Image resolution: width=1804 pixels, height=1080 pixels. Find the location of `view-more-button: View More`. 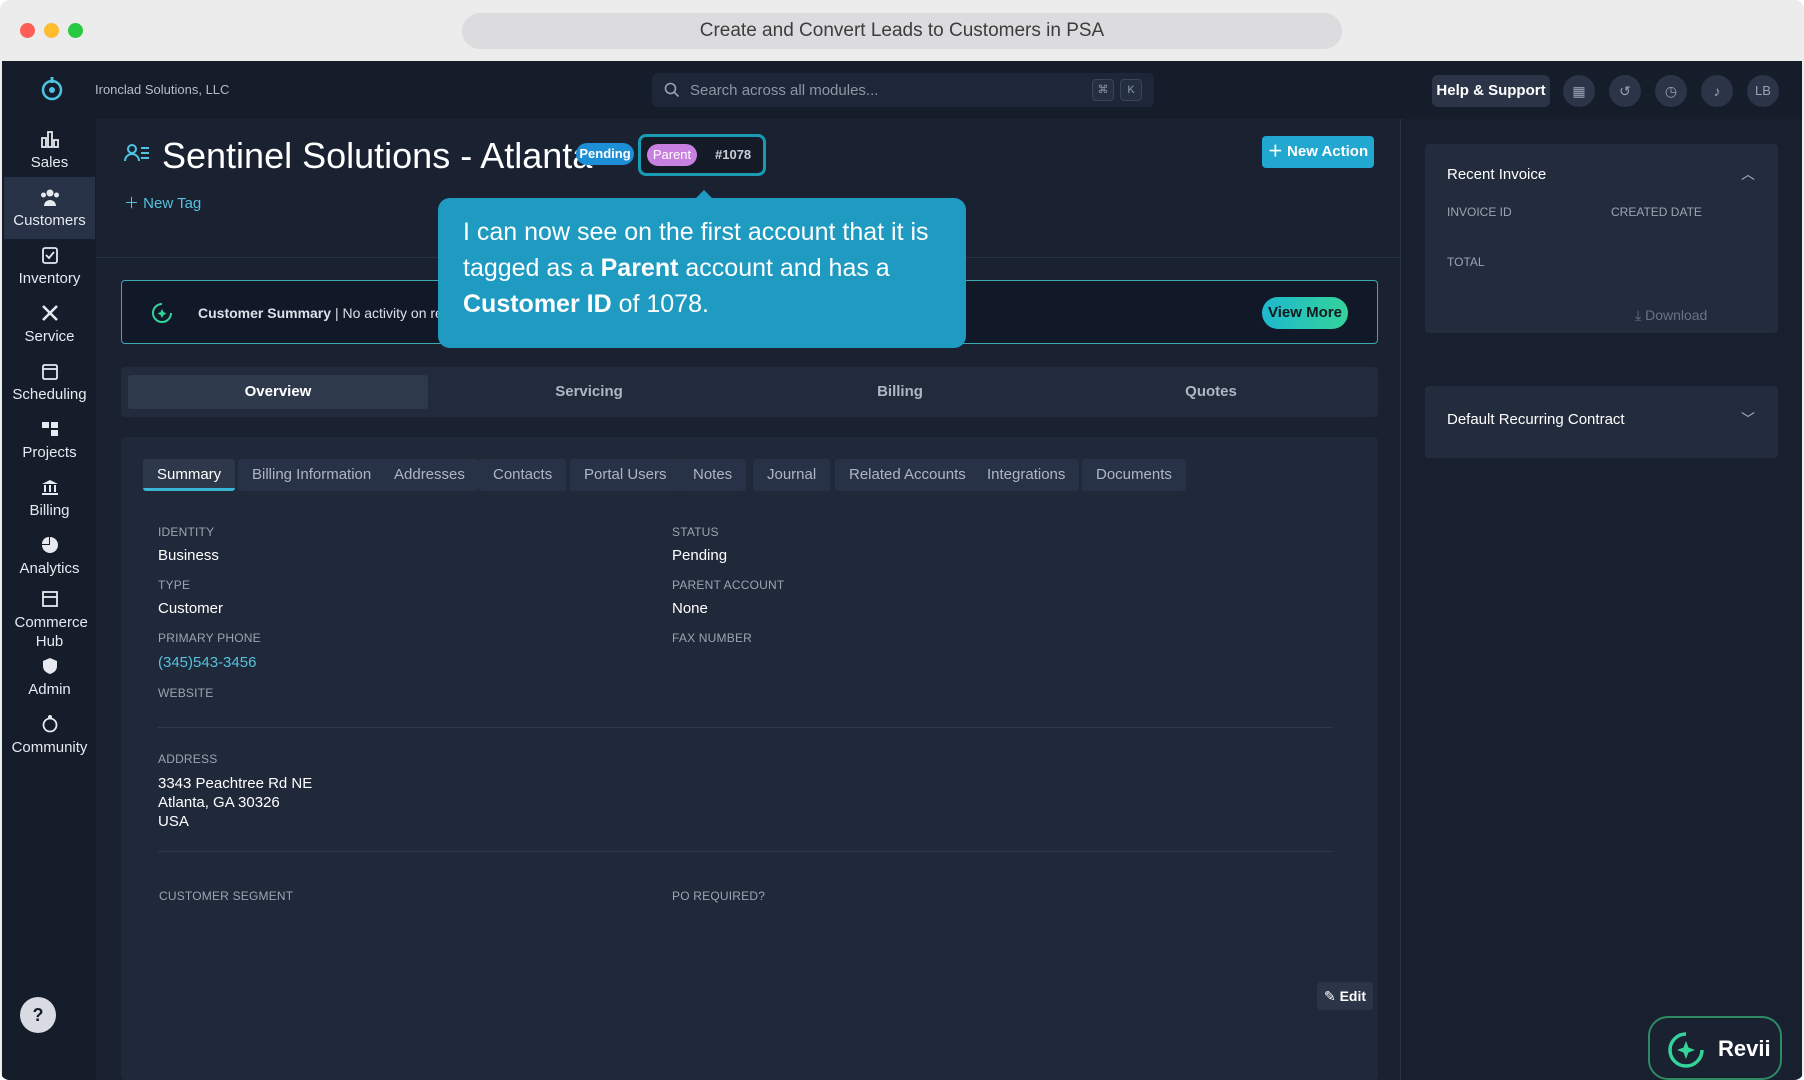

view-more-button: View More is located at coordinates (1305, 313).